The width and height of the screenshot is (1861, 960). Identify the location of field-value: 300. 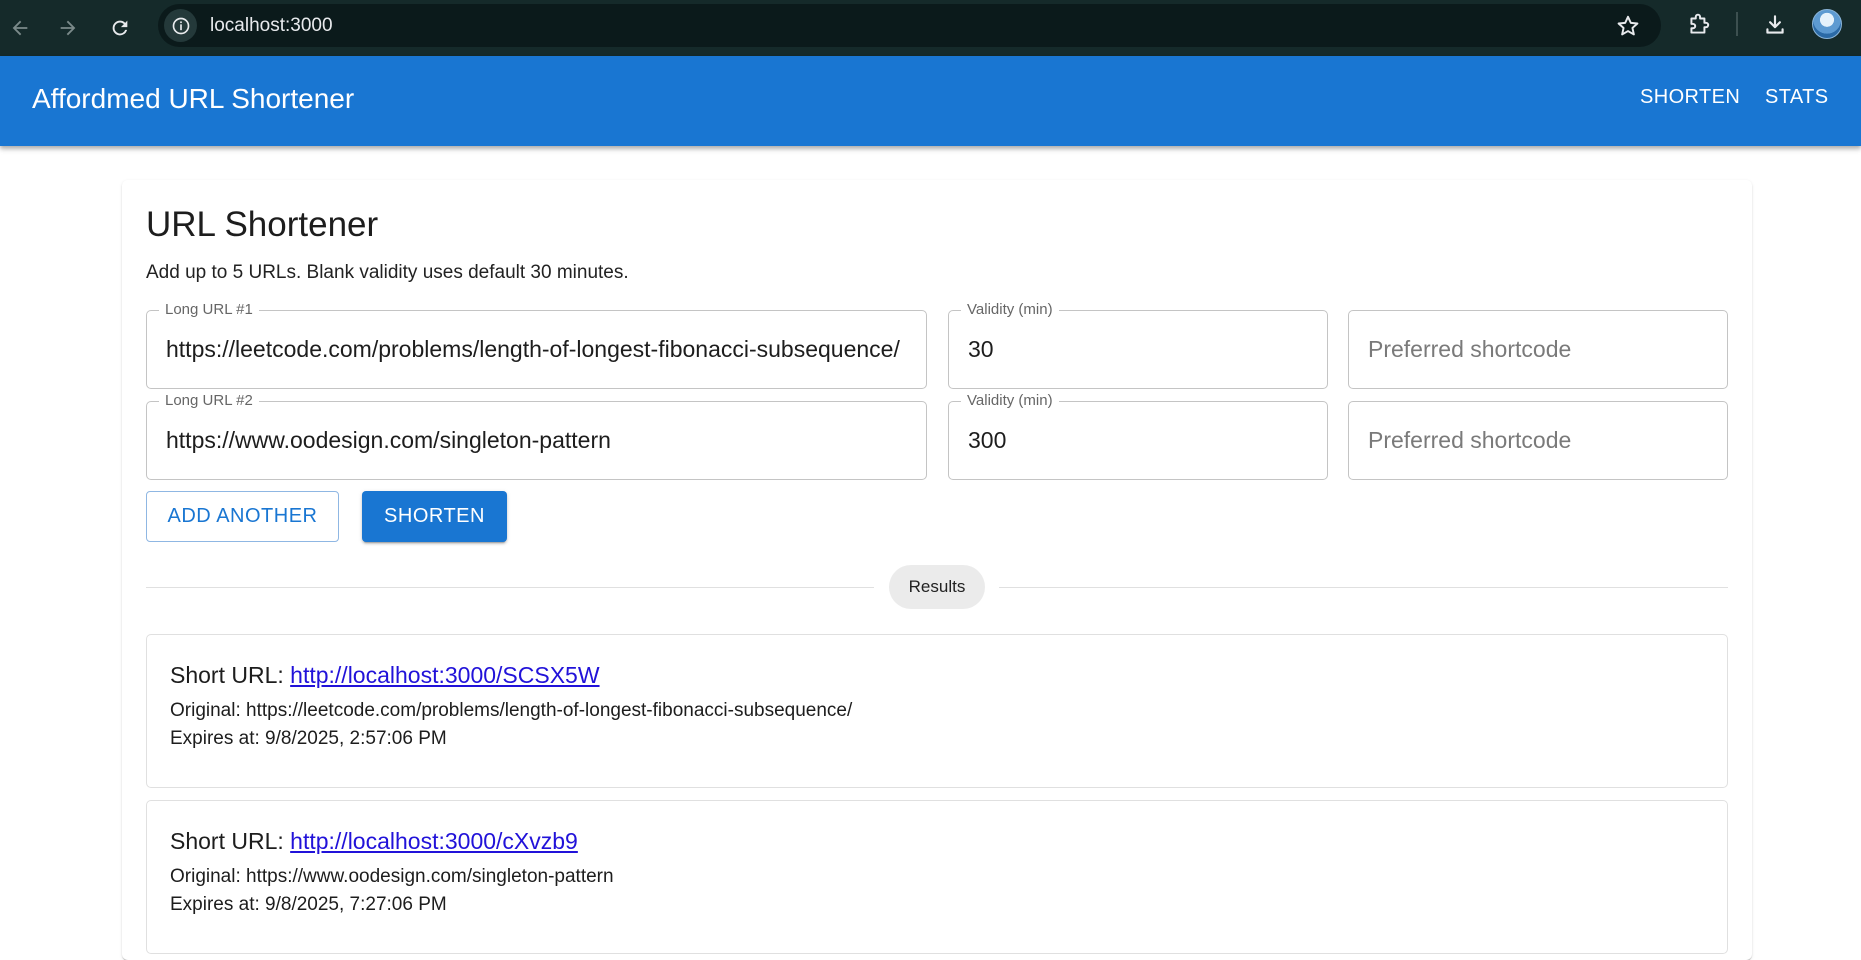
(1141, 440).